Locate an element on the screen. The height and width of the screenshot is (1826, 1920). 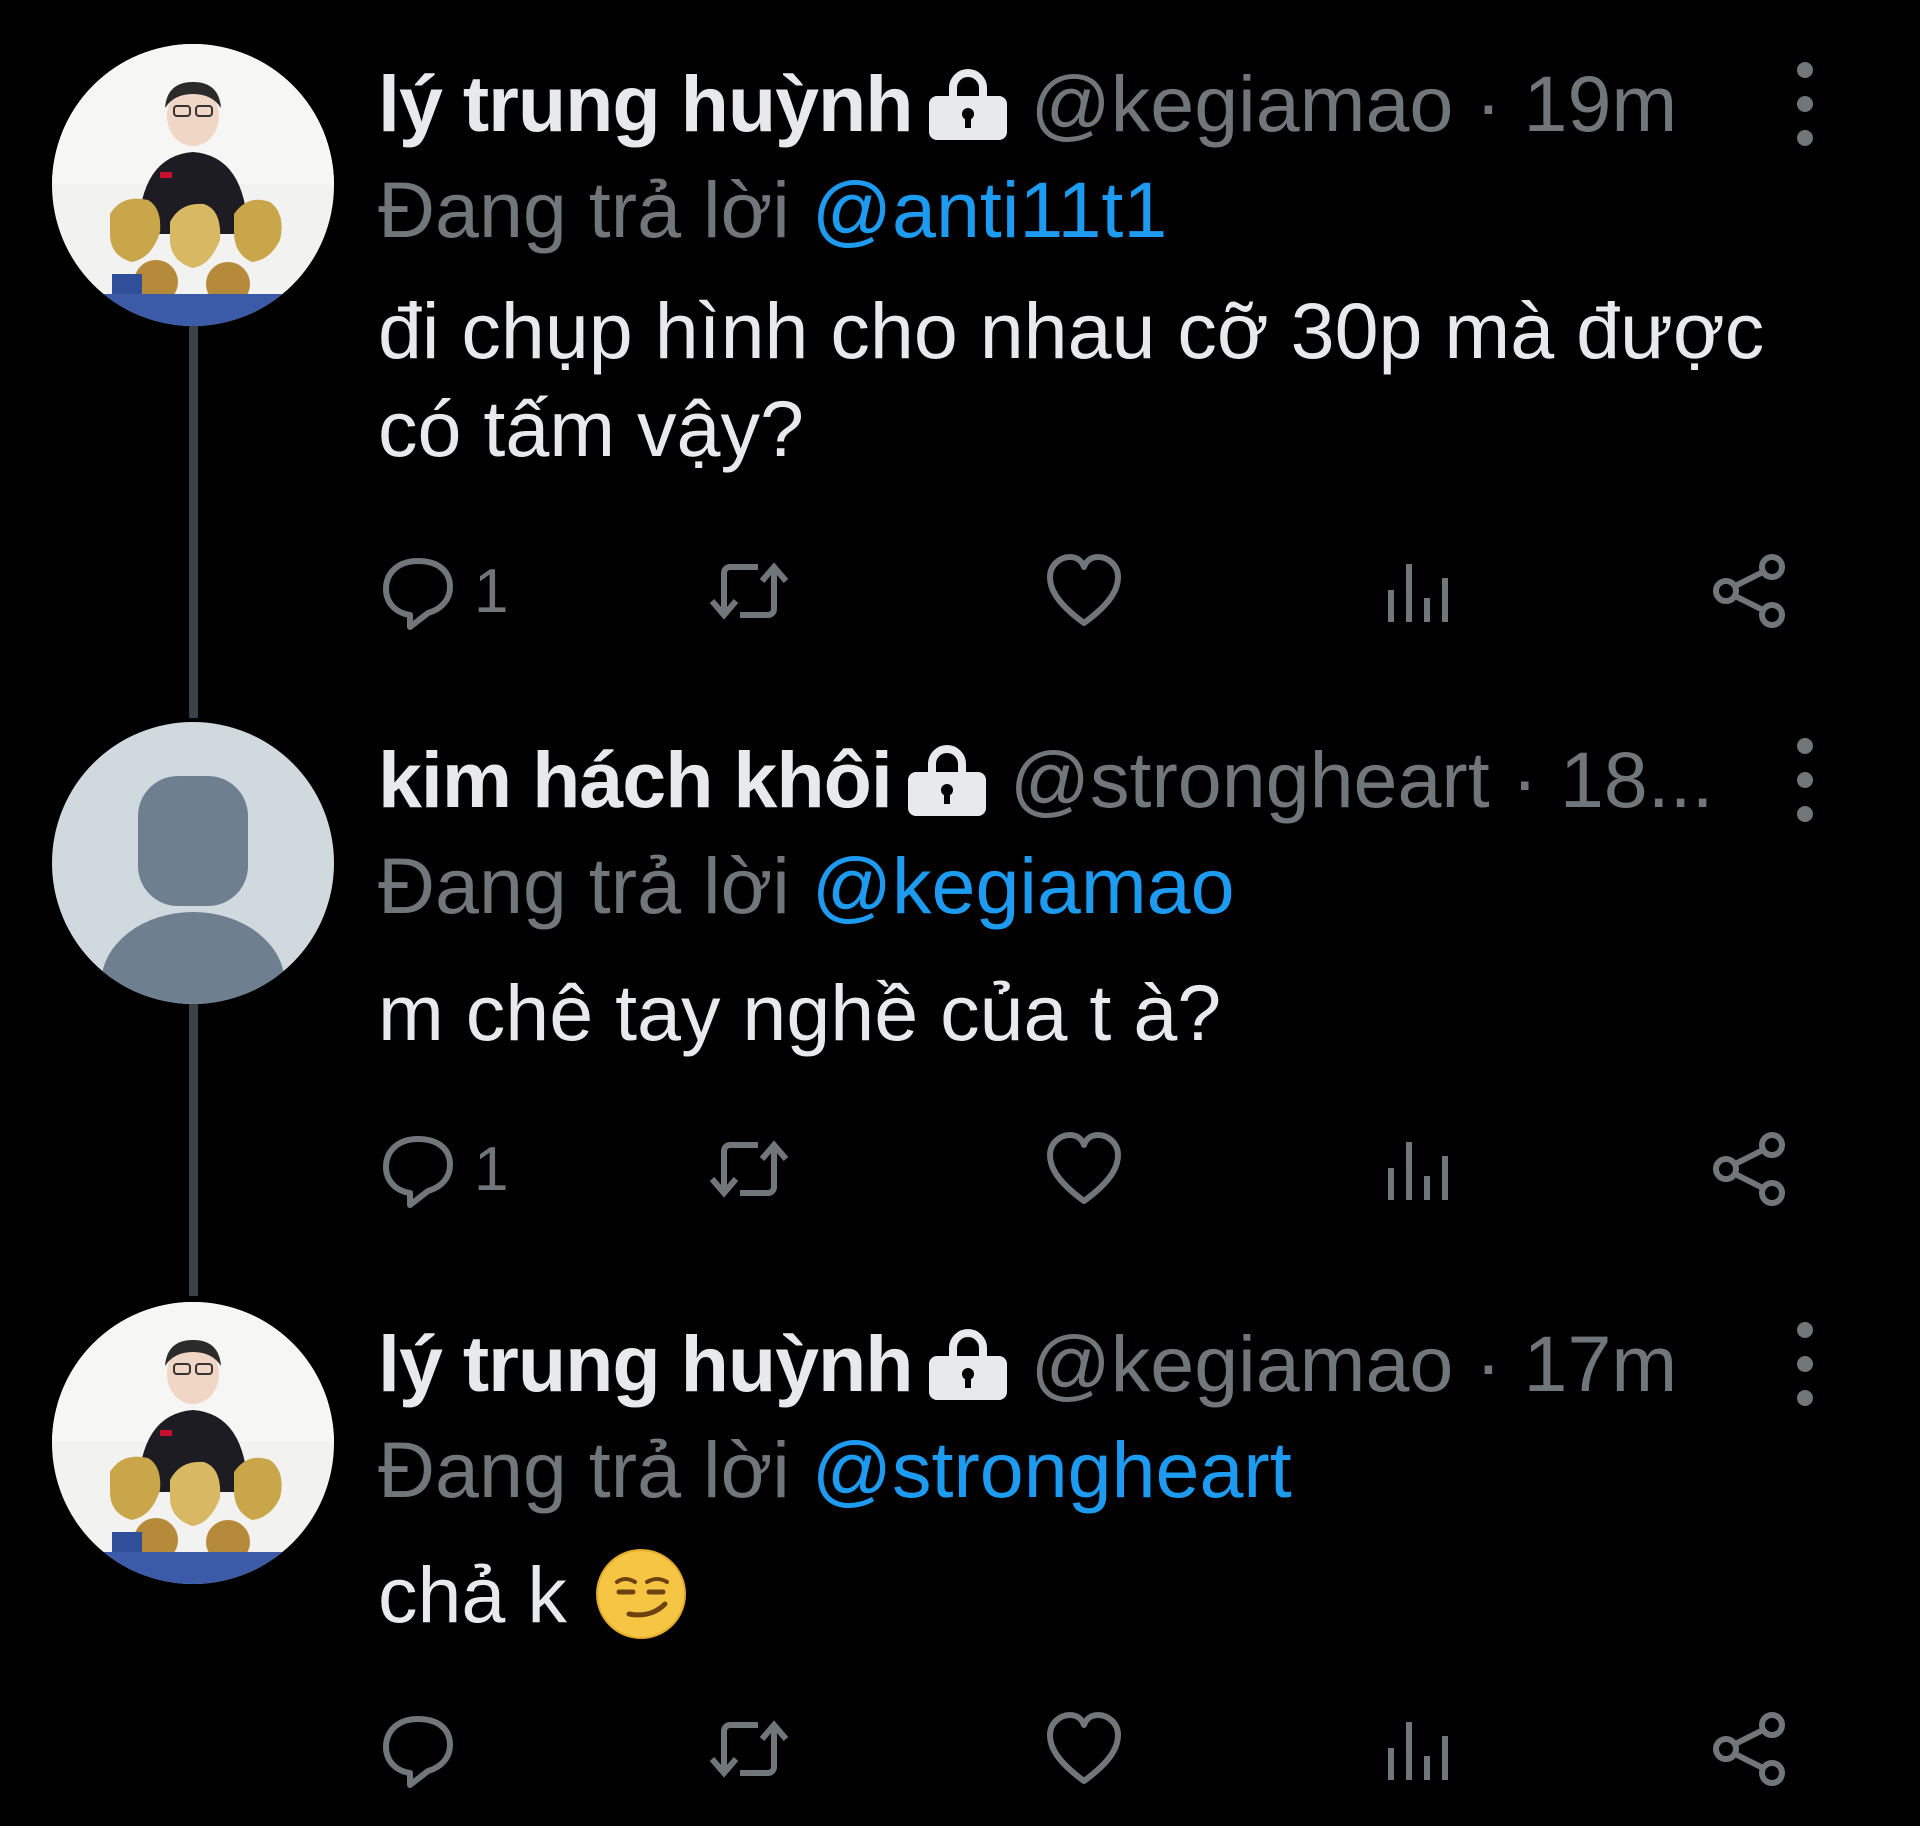
tweet-actions is located at coordinates (1098, 1749).